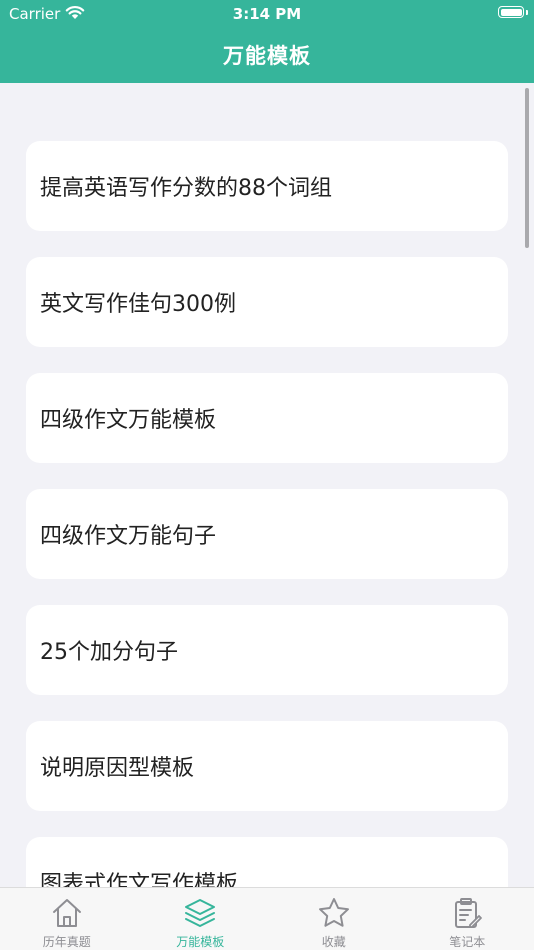 The height and width of the screenshot is (950, 534). Describe the element at coordinates (333, 942) in the screenshot. I see `tab-label: 收藏` at that location.